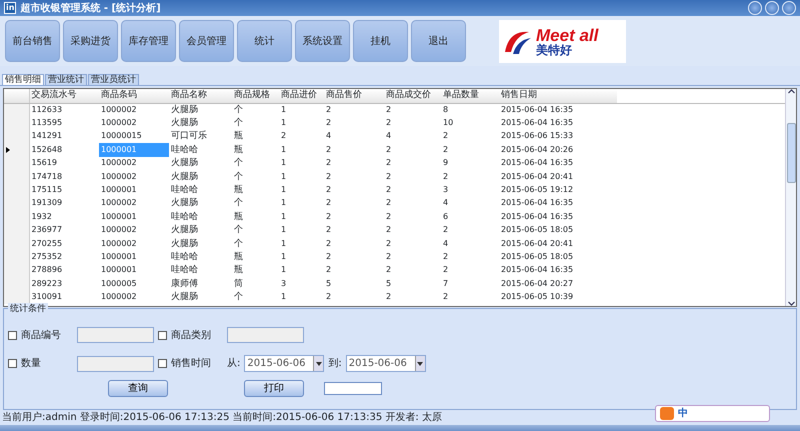 Image resolution: width=800 pixels, height=431 pixels. What do you see at coordinates (64, 163) in the screenshot?
I see `table-cell: 15619` at bounding box center [64, 163].